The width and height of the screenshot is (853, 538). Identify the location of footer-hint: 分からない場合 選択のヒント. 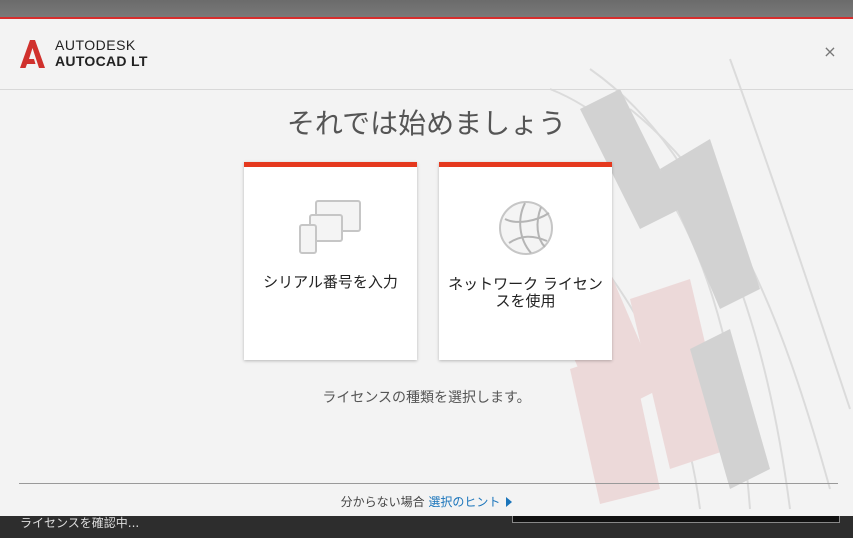
(426, 501).